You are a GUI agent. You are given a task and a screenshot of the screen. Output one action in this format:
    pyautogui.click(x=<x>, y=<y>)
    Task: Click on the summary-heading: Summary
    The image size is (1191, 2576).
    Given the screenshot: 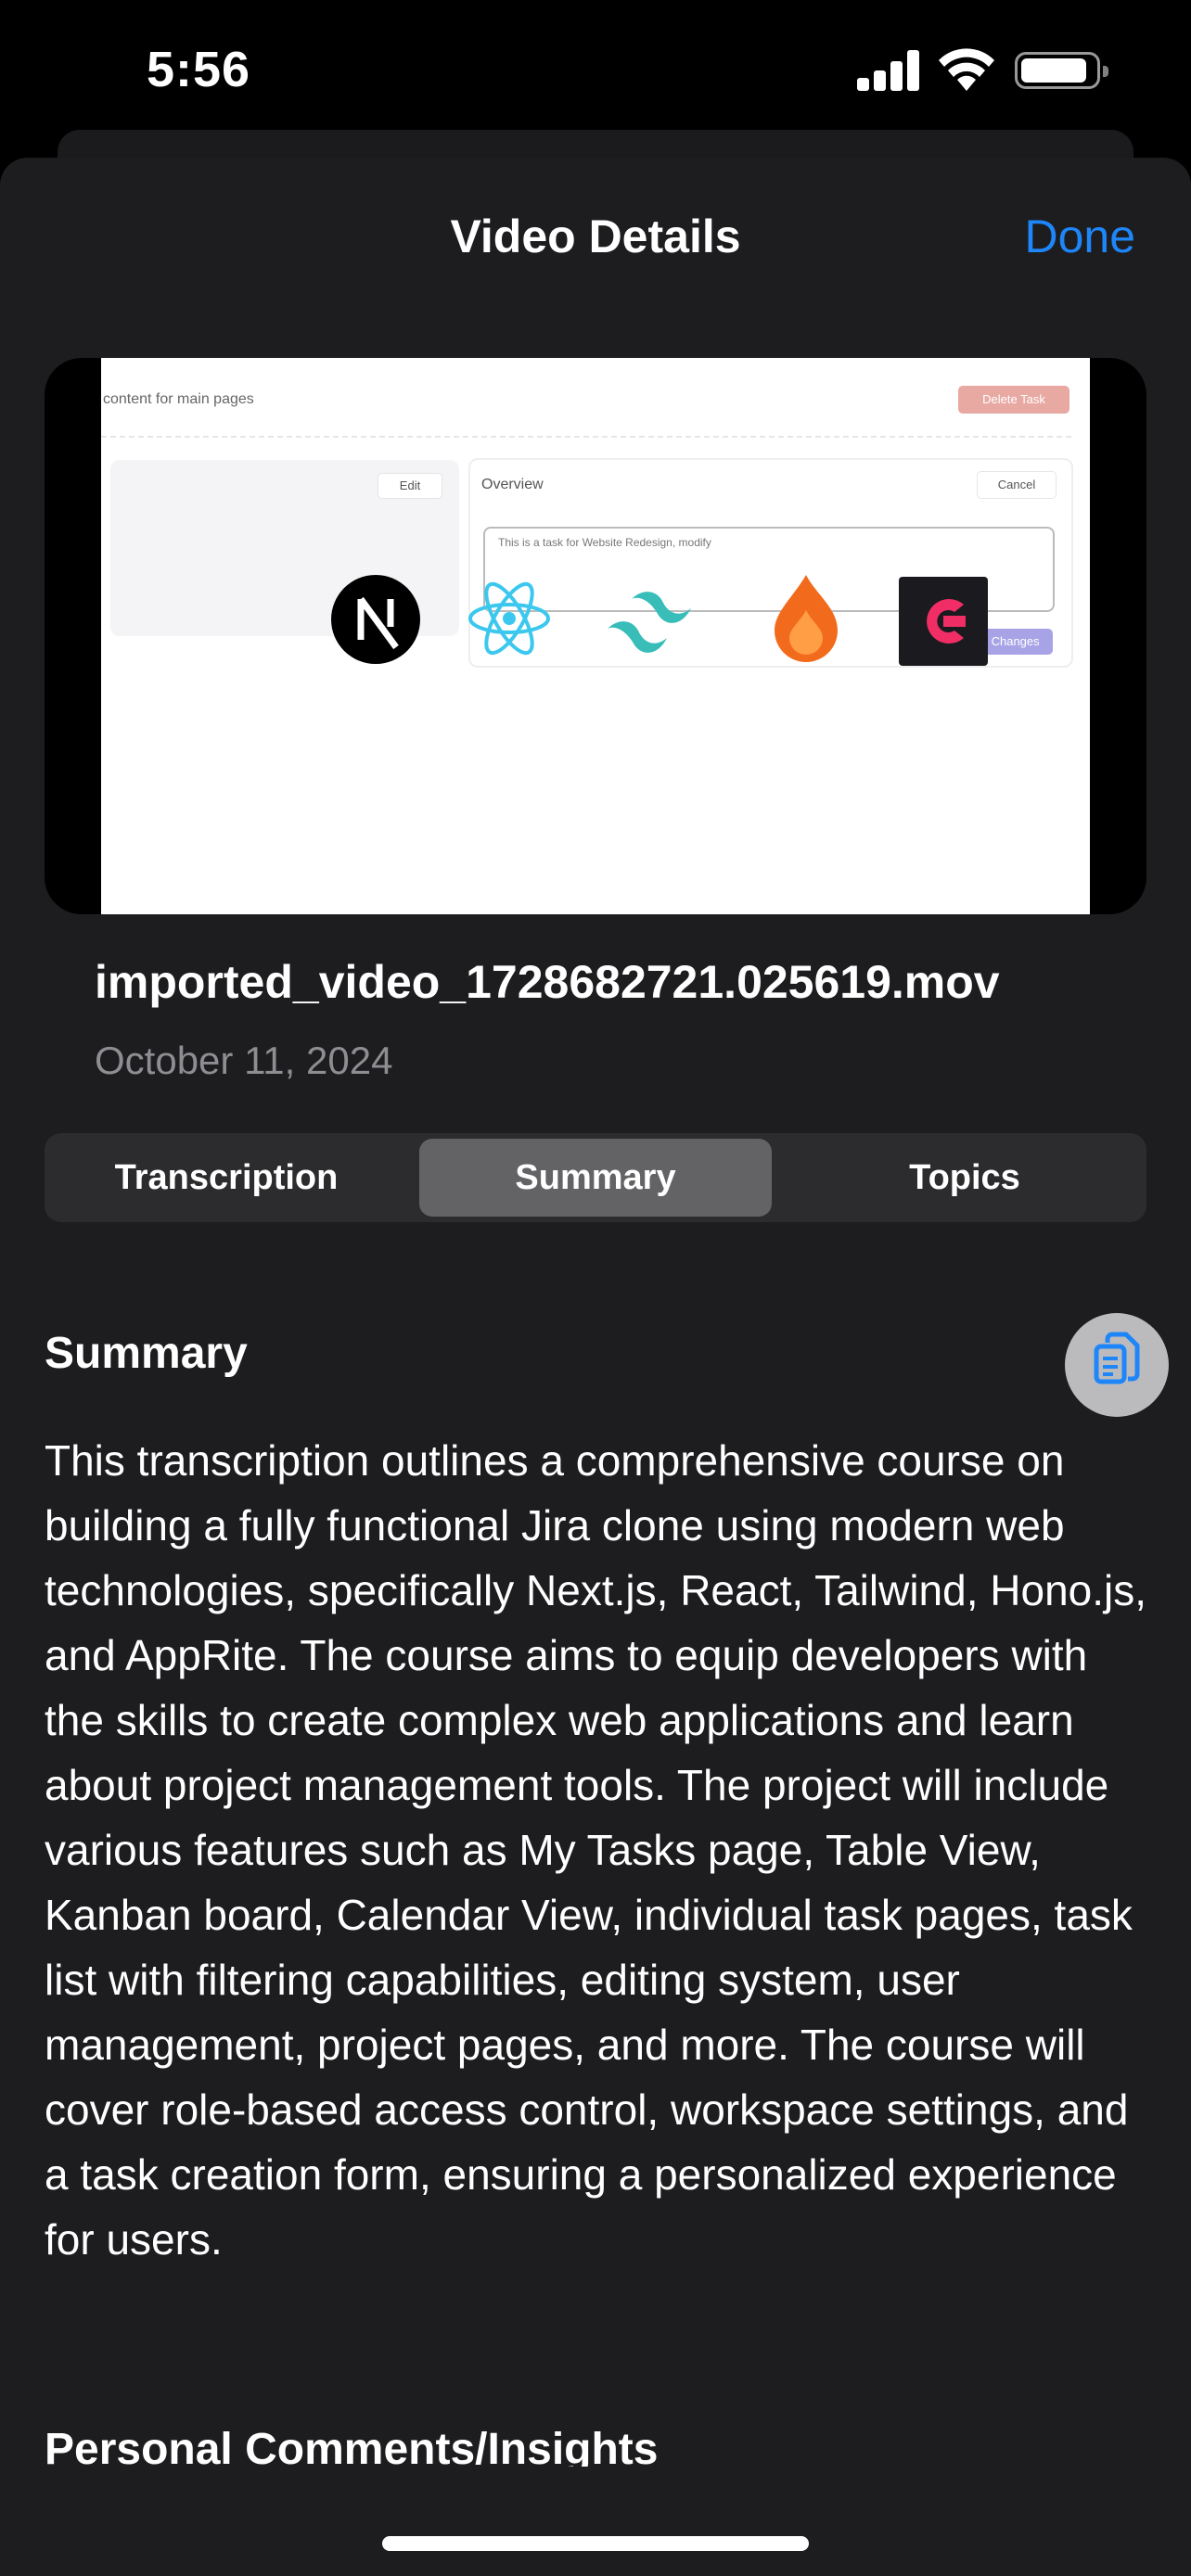 What is the action you would take?
    pyautogui.click(x=146, y=1353)
    